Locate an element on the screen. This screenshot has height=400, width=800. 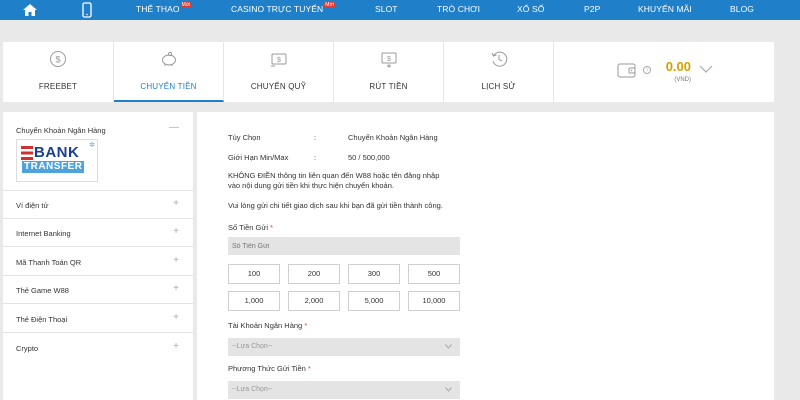
quick-amount-button: 200 is located at coordinates (314, 274).